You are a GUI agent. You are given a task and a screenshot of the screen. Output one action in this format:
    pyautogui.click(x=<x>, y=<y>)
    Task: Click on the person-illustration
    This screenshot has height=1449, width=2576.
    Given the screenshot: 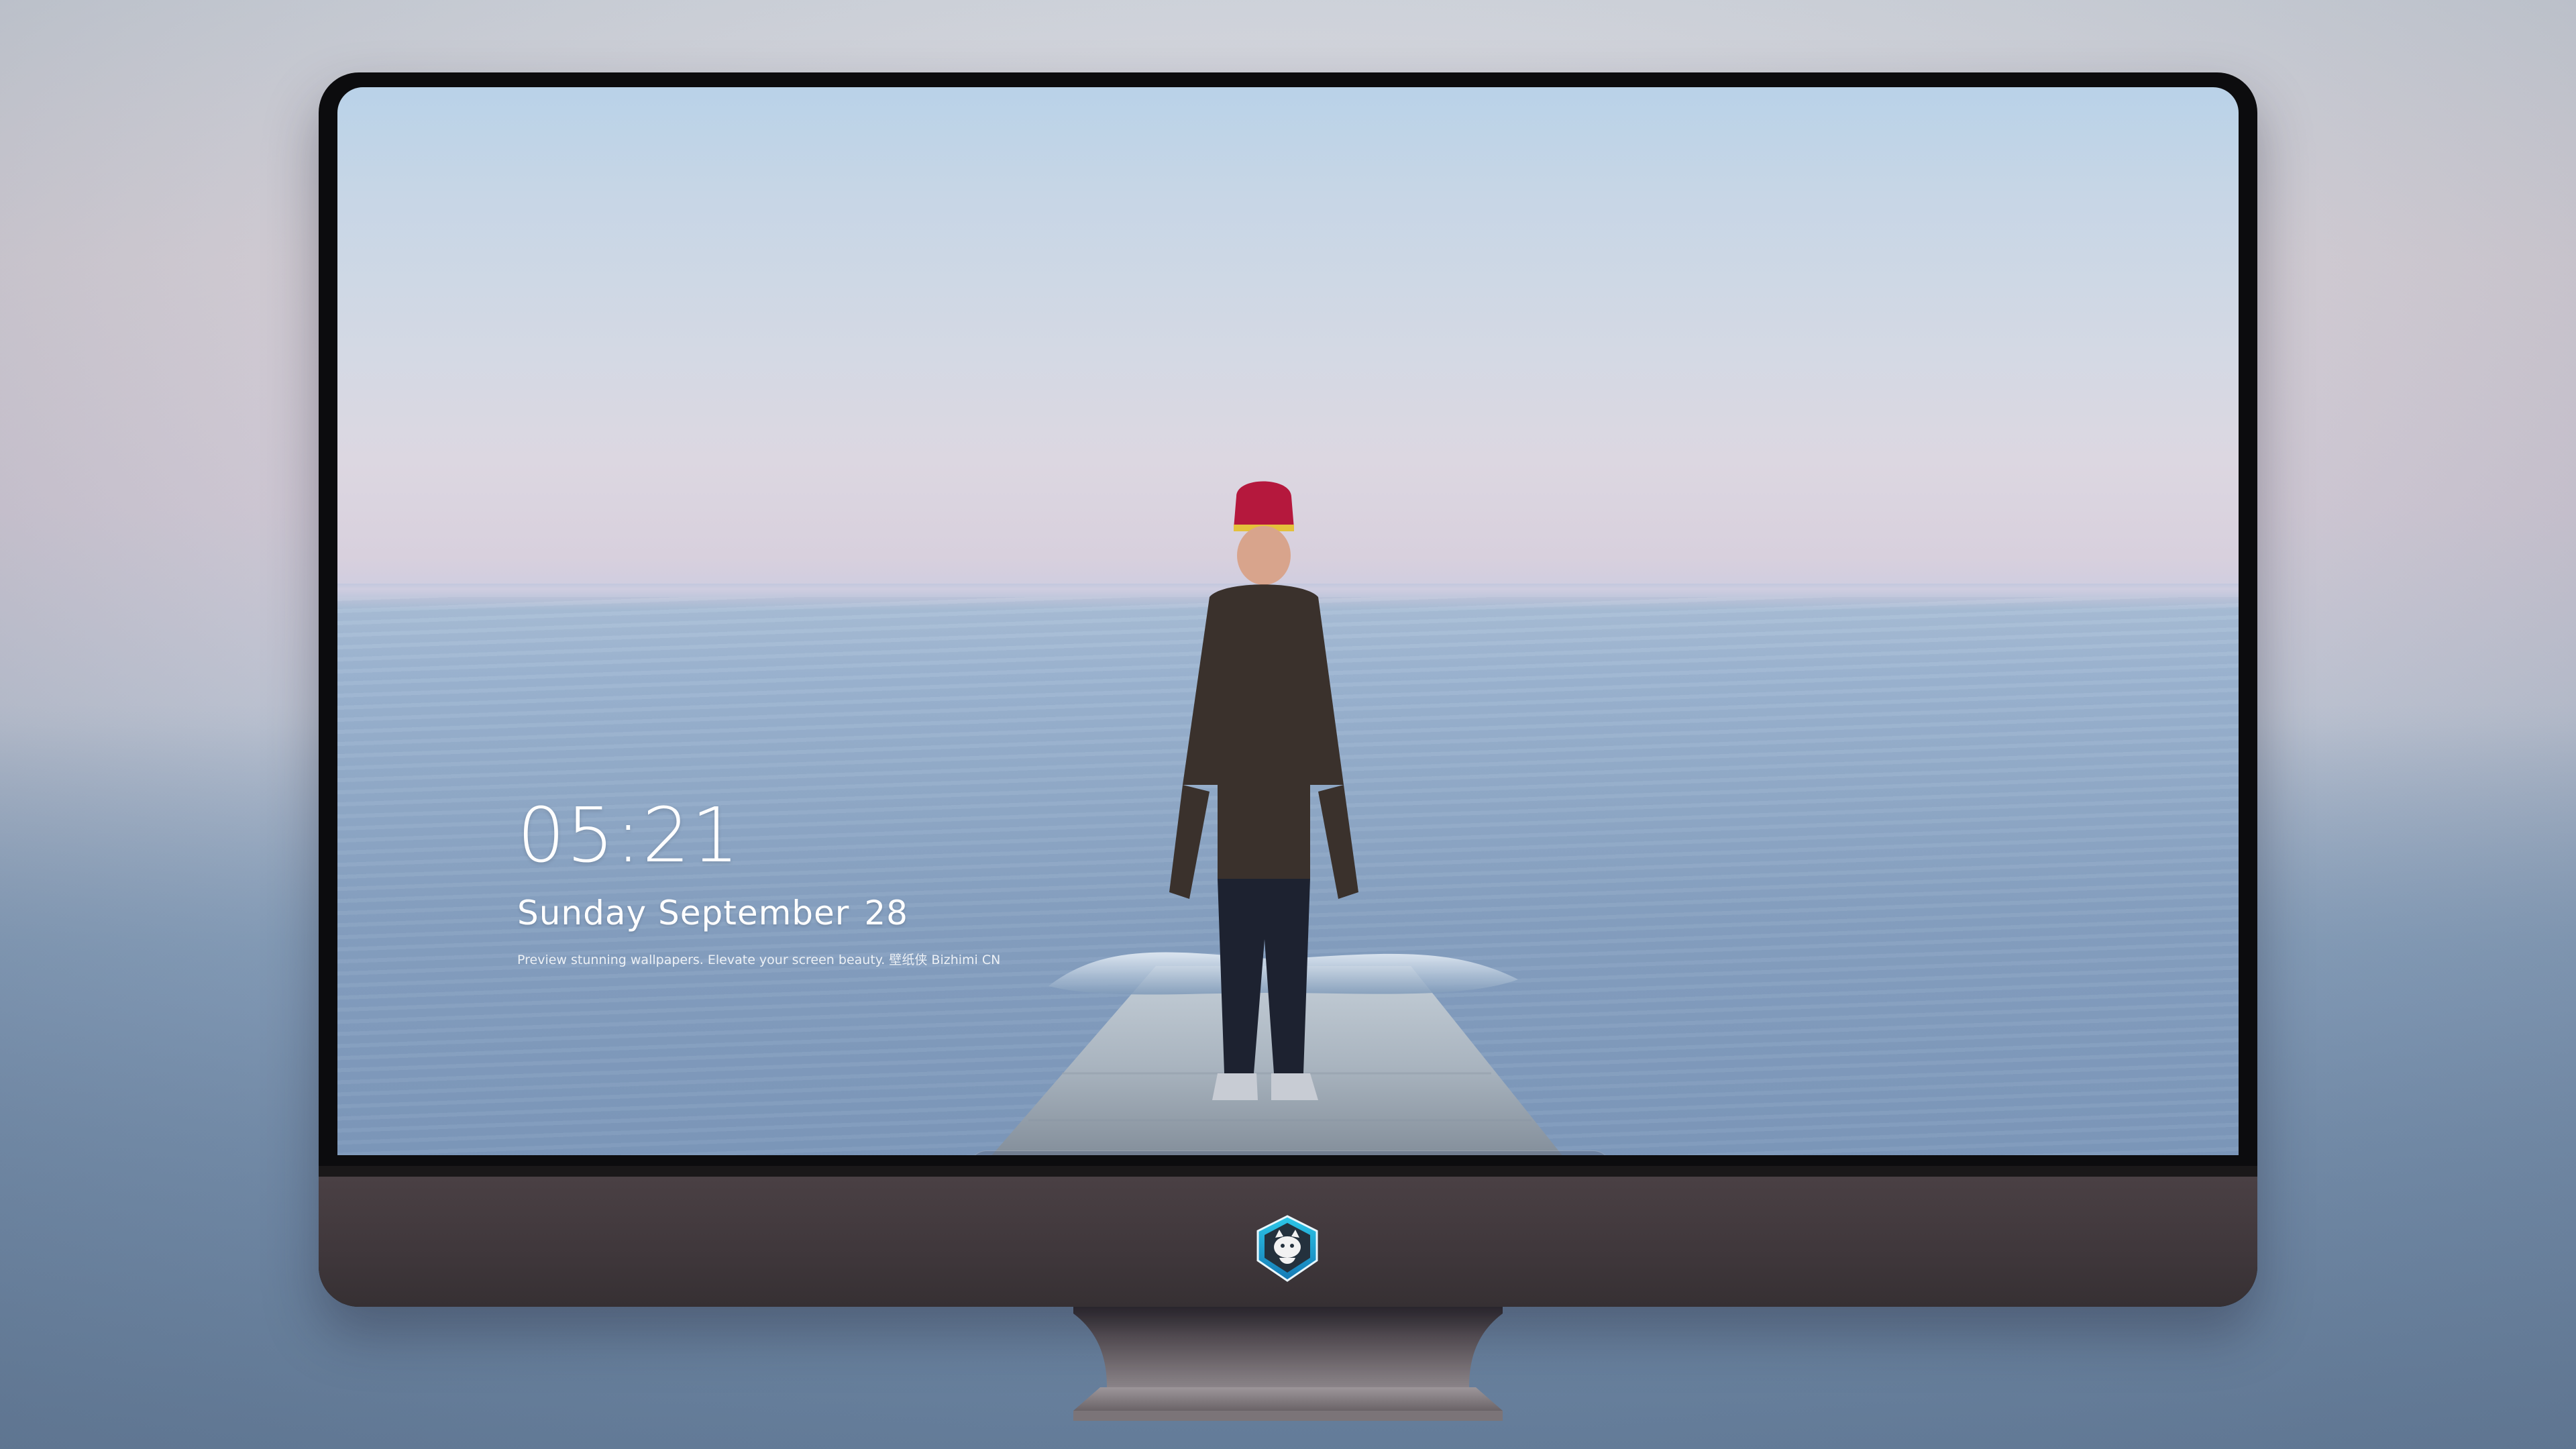 What is the action you would take?
    pyautogui.click(x=1263, y=790)
    